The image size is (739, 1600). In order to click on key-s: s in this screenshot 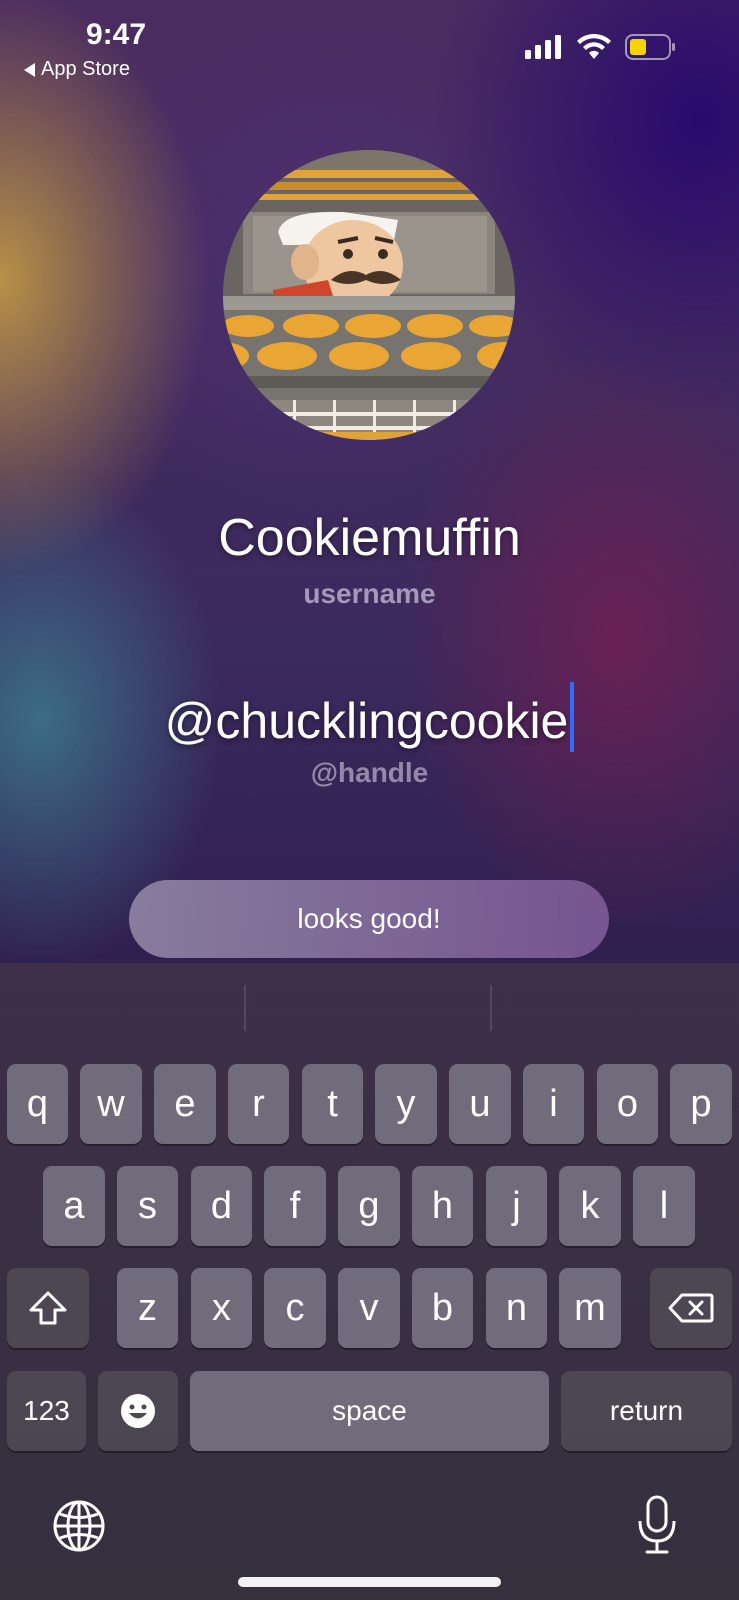, I will do `click(147, 1206)`.